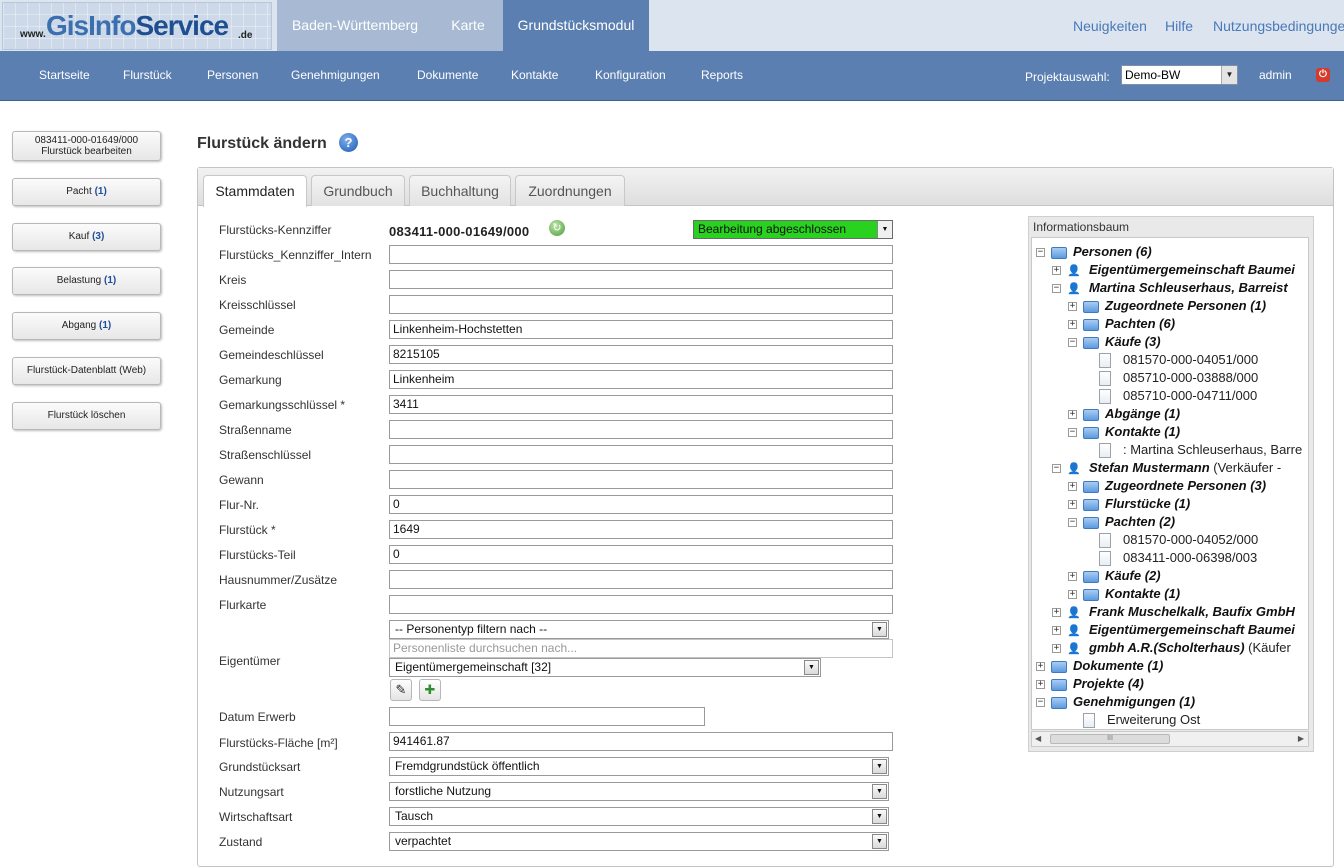 The image size is (1344, 867). What do you see at coordinates (468, 25) in the screenshot?
I see `top-tab-karte: Karte` at bounding box center [468, 25].